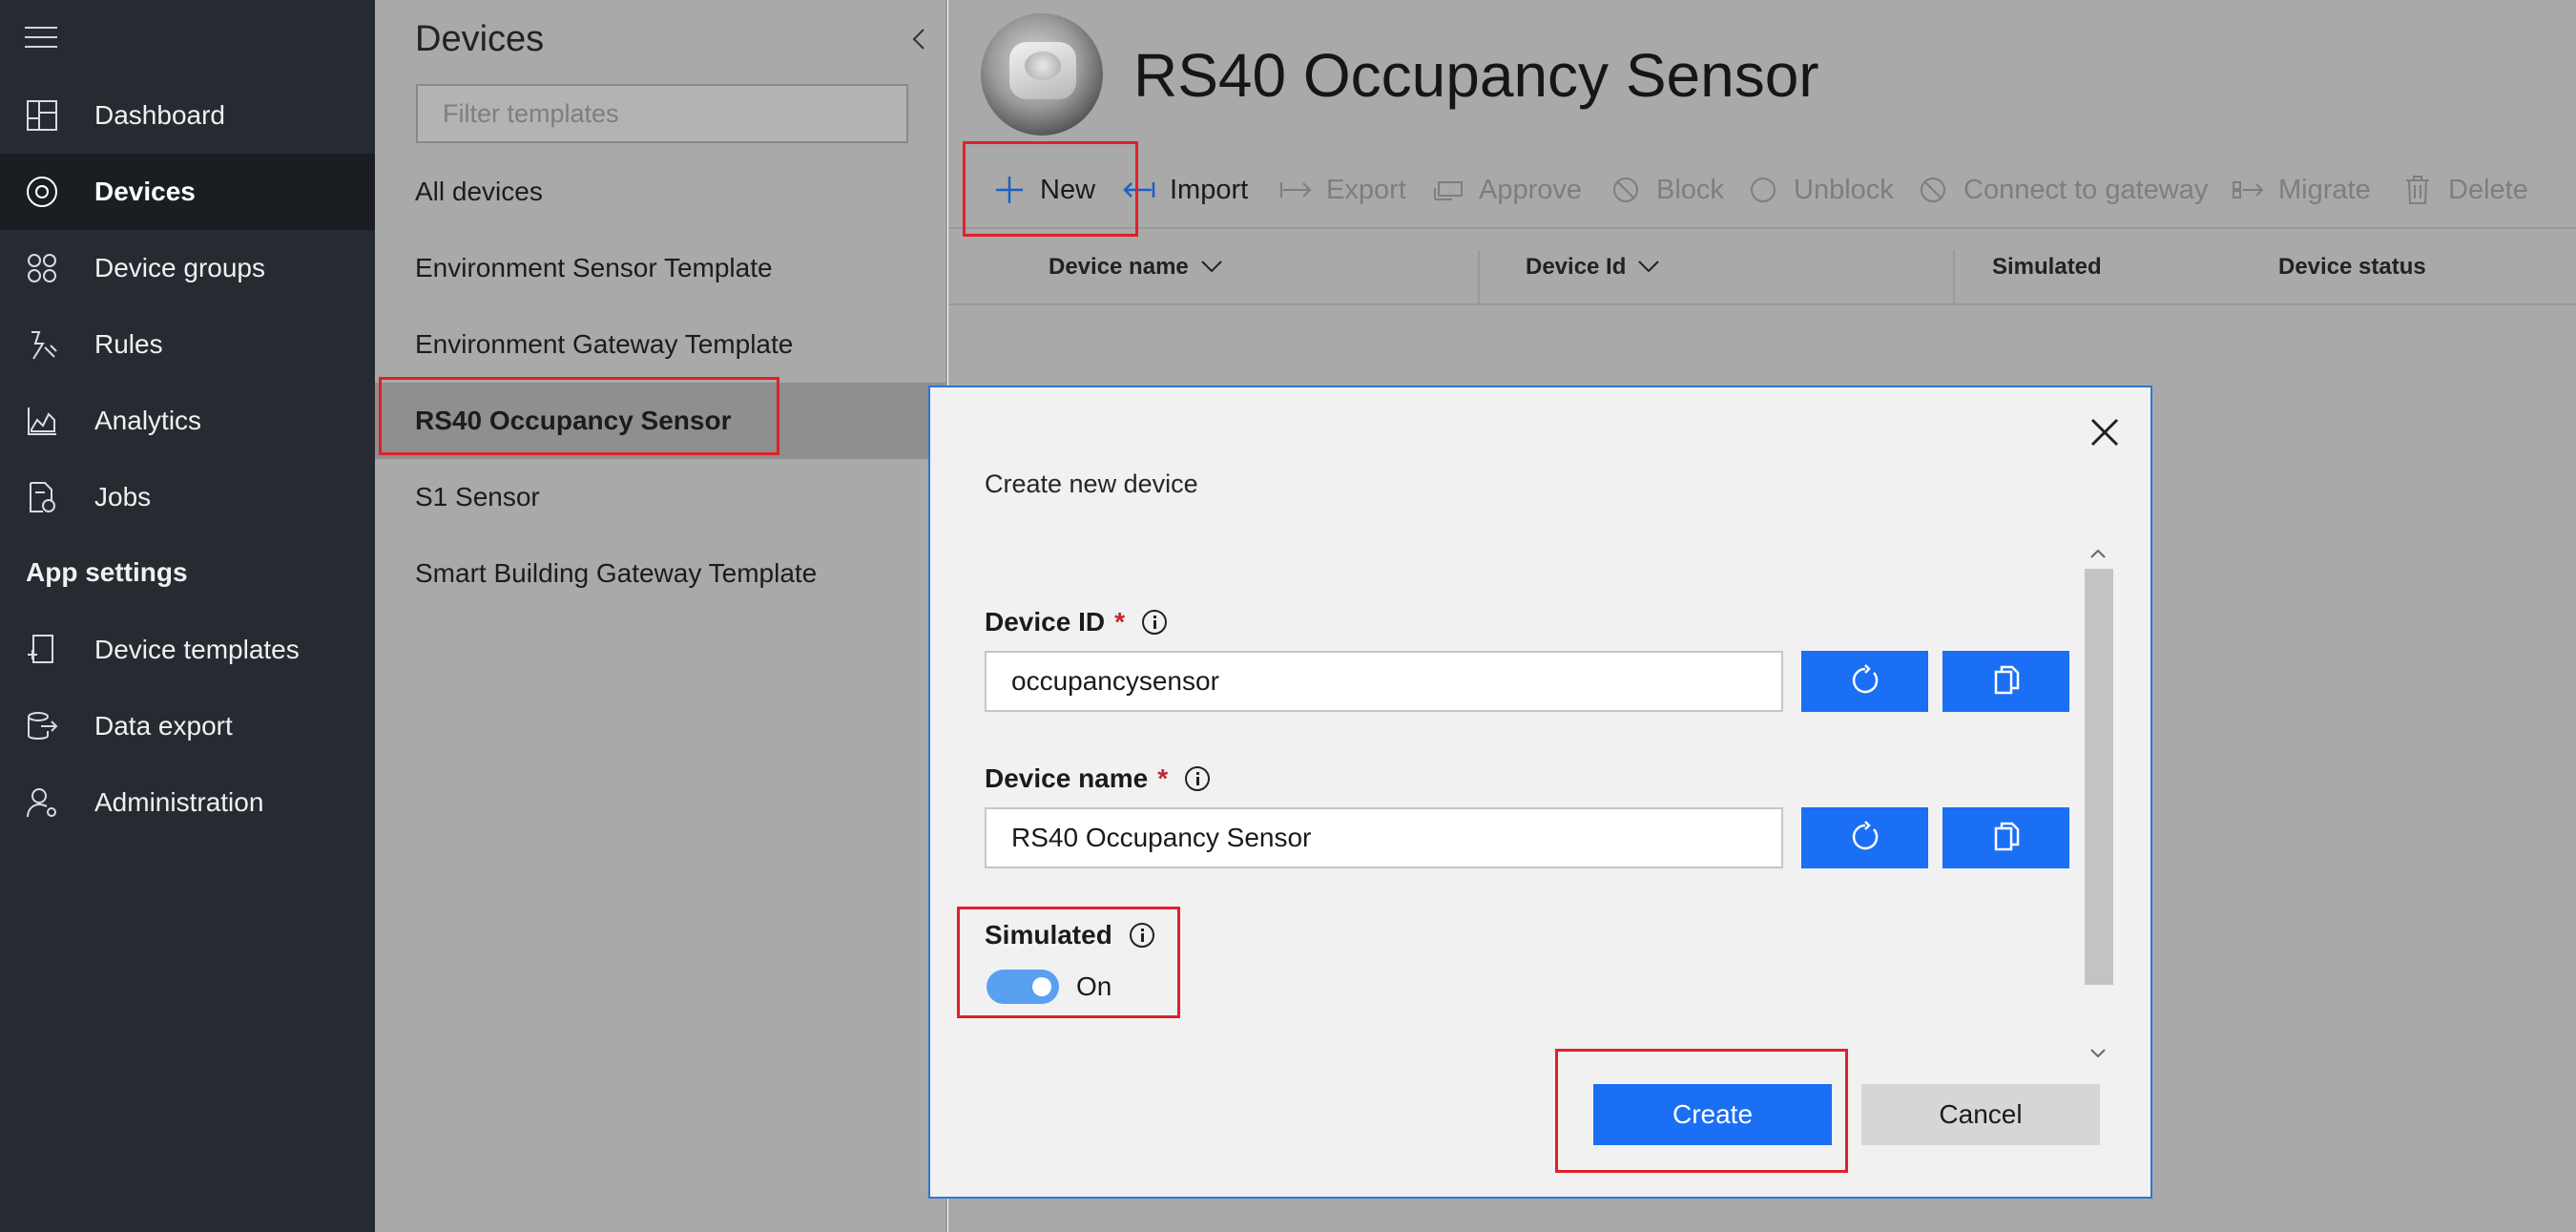 The image size is (2576, 1232). Describe the element at coordinates (2352, 267) in the screenshot. I see `column-device-status: Device status` at that location.